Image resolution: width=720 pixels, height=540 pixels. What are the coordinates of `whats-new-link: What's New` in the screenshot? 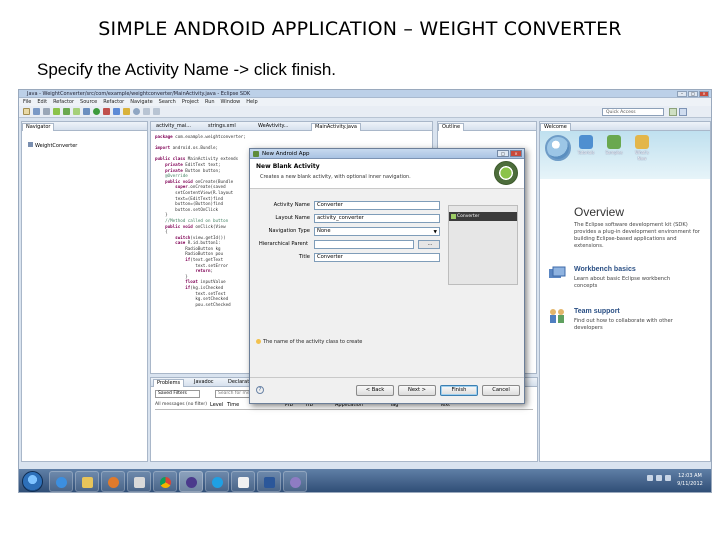 It's located at (642, 148).